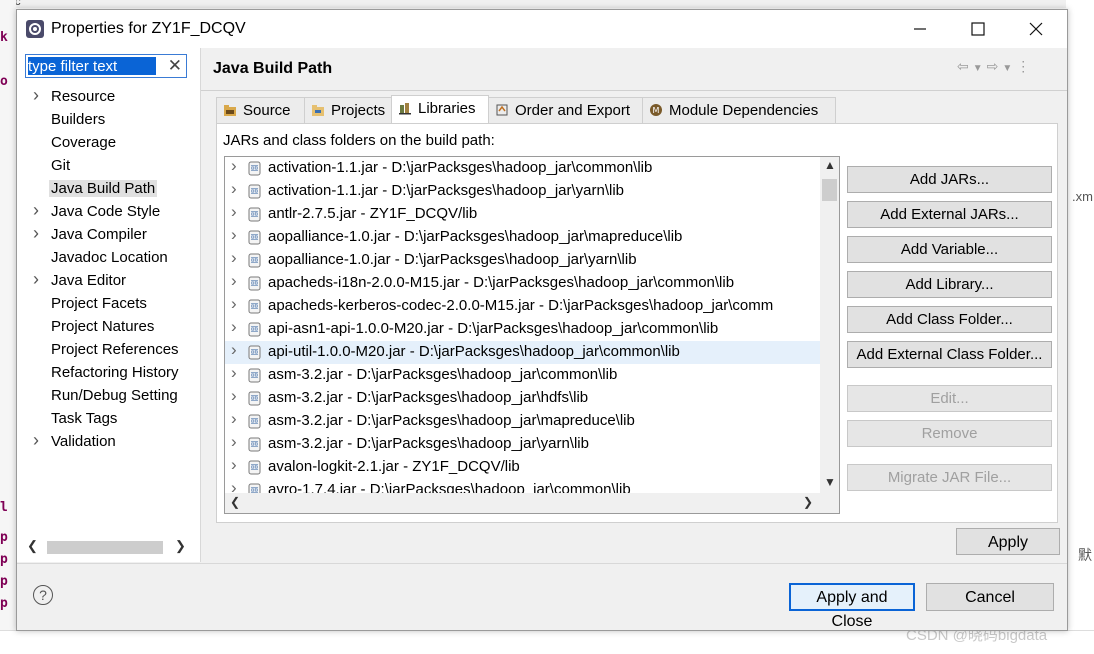 The width and height of the screenshot is (1094, 654). Describe the element at coordinates (348, 110) in the screenshot. I see `tab-projects: Projects` at that location.